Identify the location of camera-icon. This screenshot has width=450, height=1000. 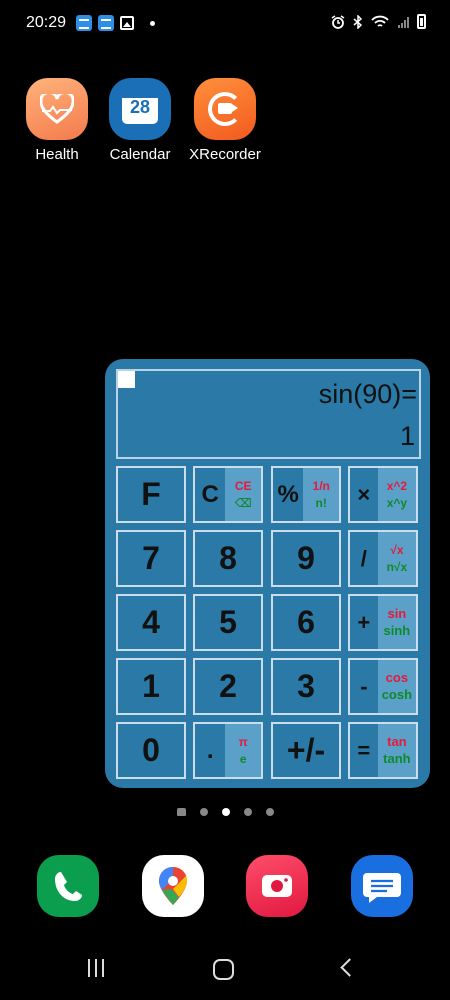
(277, 886).